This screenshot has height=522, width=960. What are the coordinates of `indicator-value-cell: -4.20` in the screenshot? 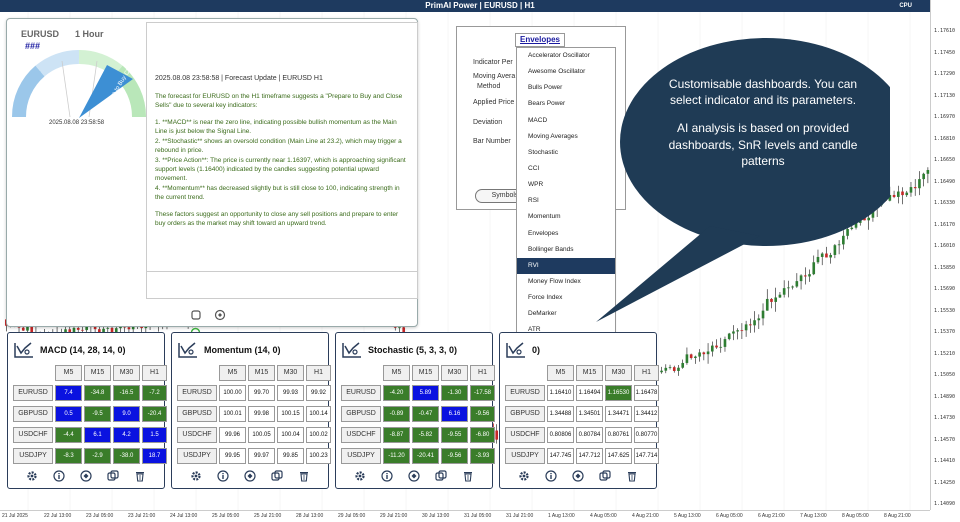 It's located at (396, 393).